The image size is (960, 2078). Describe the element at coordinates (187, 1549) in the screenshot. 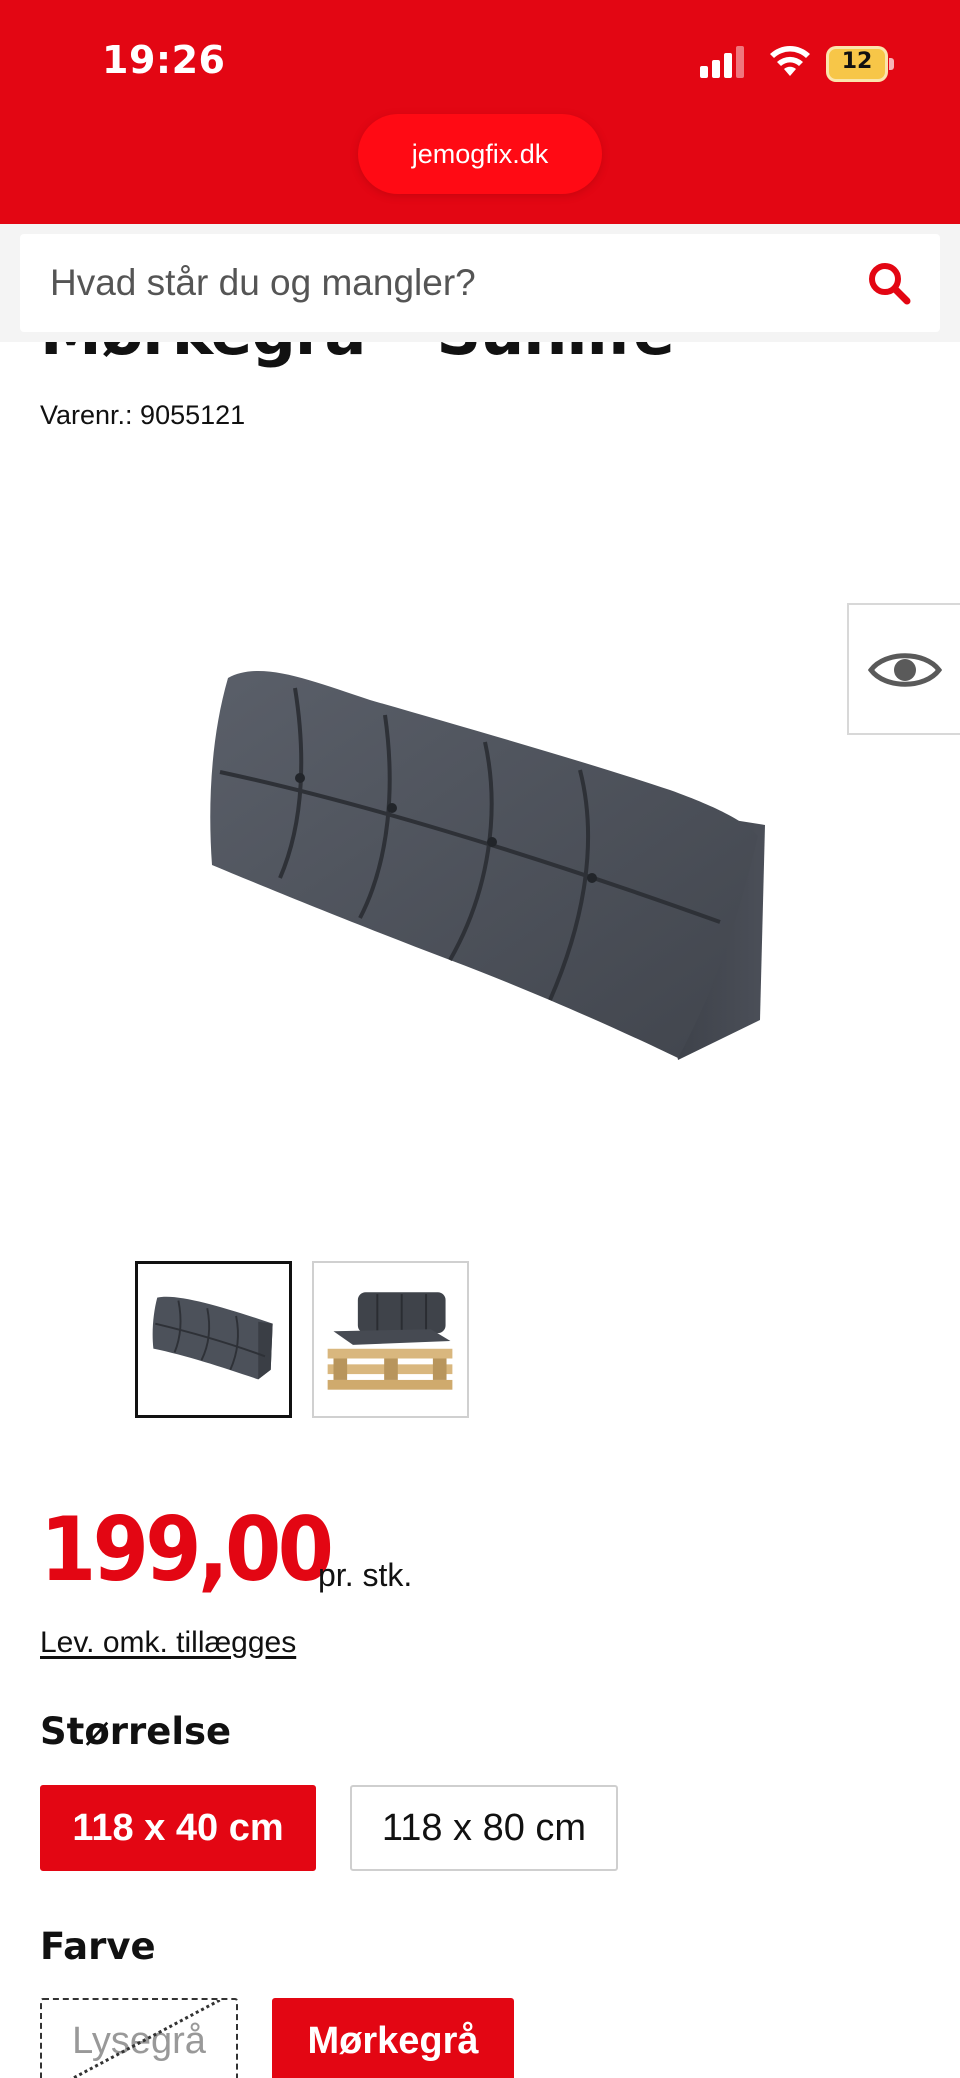

I see `product-price: 199,00` at that location.